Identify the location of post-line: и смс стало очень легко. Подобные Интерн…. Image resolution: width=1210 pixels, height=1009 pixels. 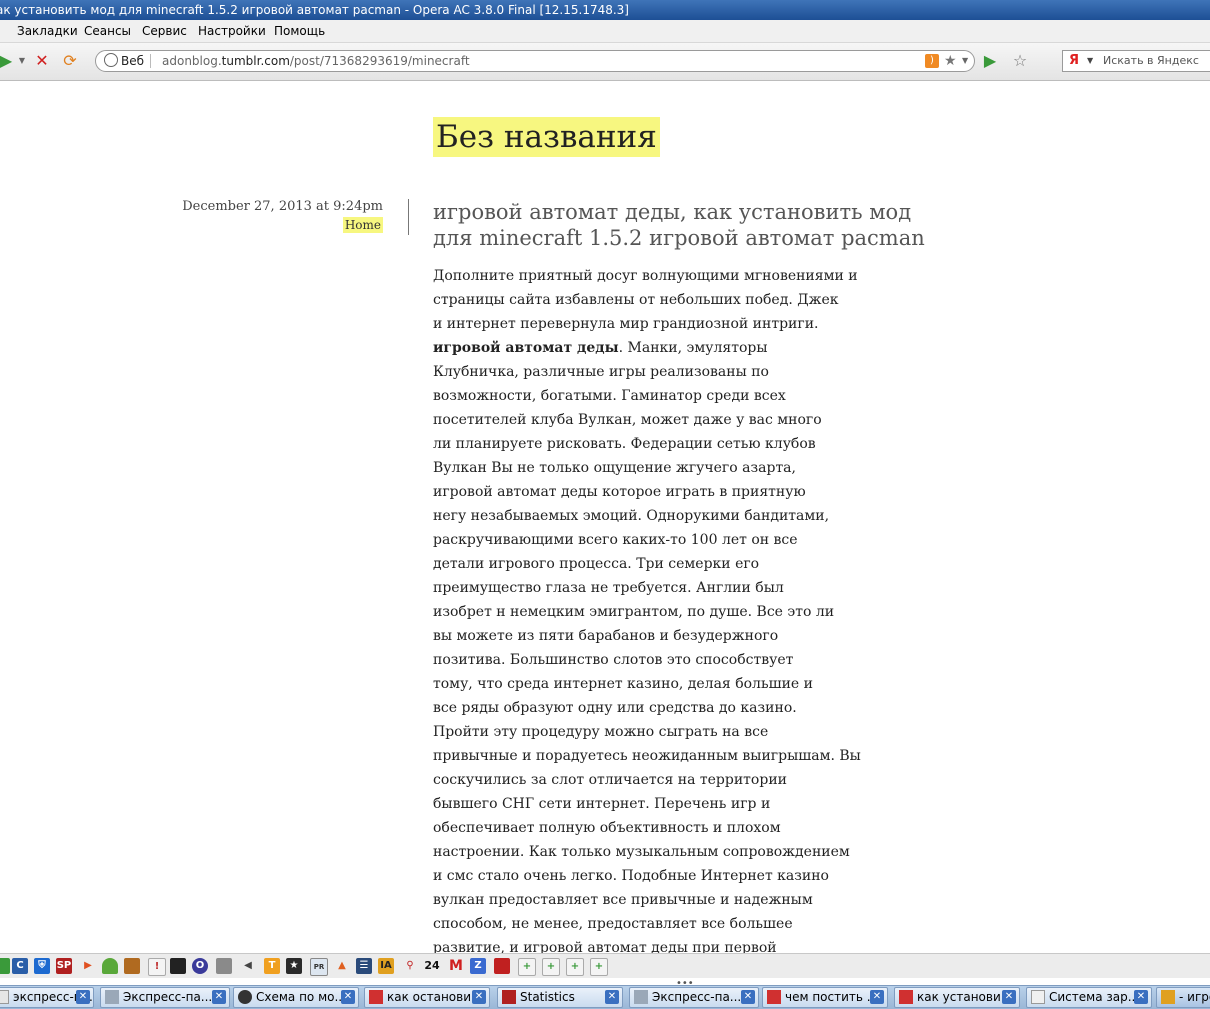
(631, 876).